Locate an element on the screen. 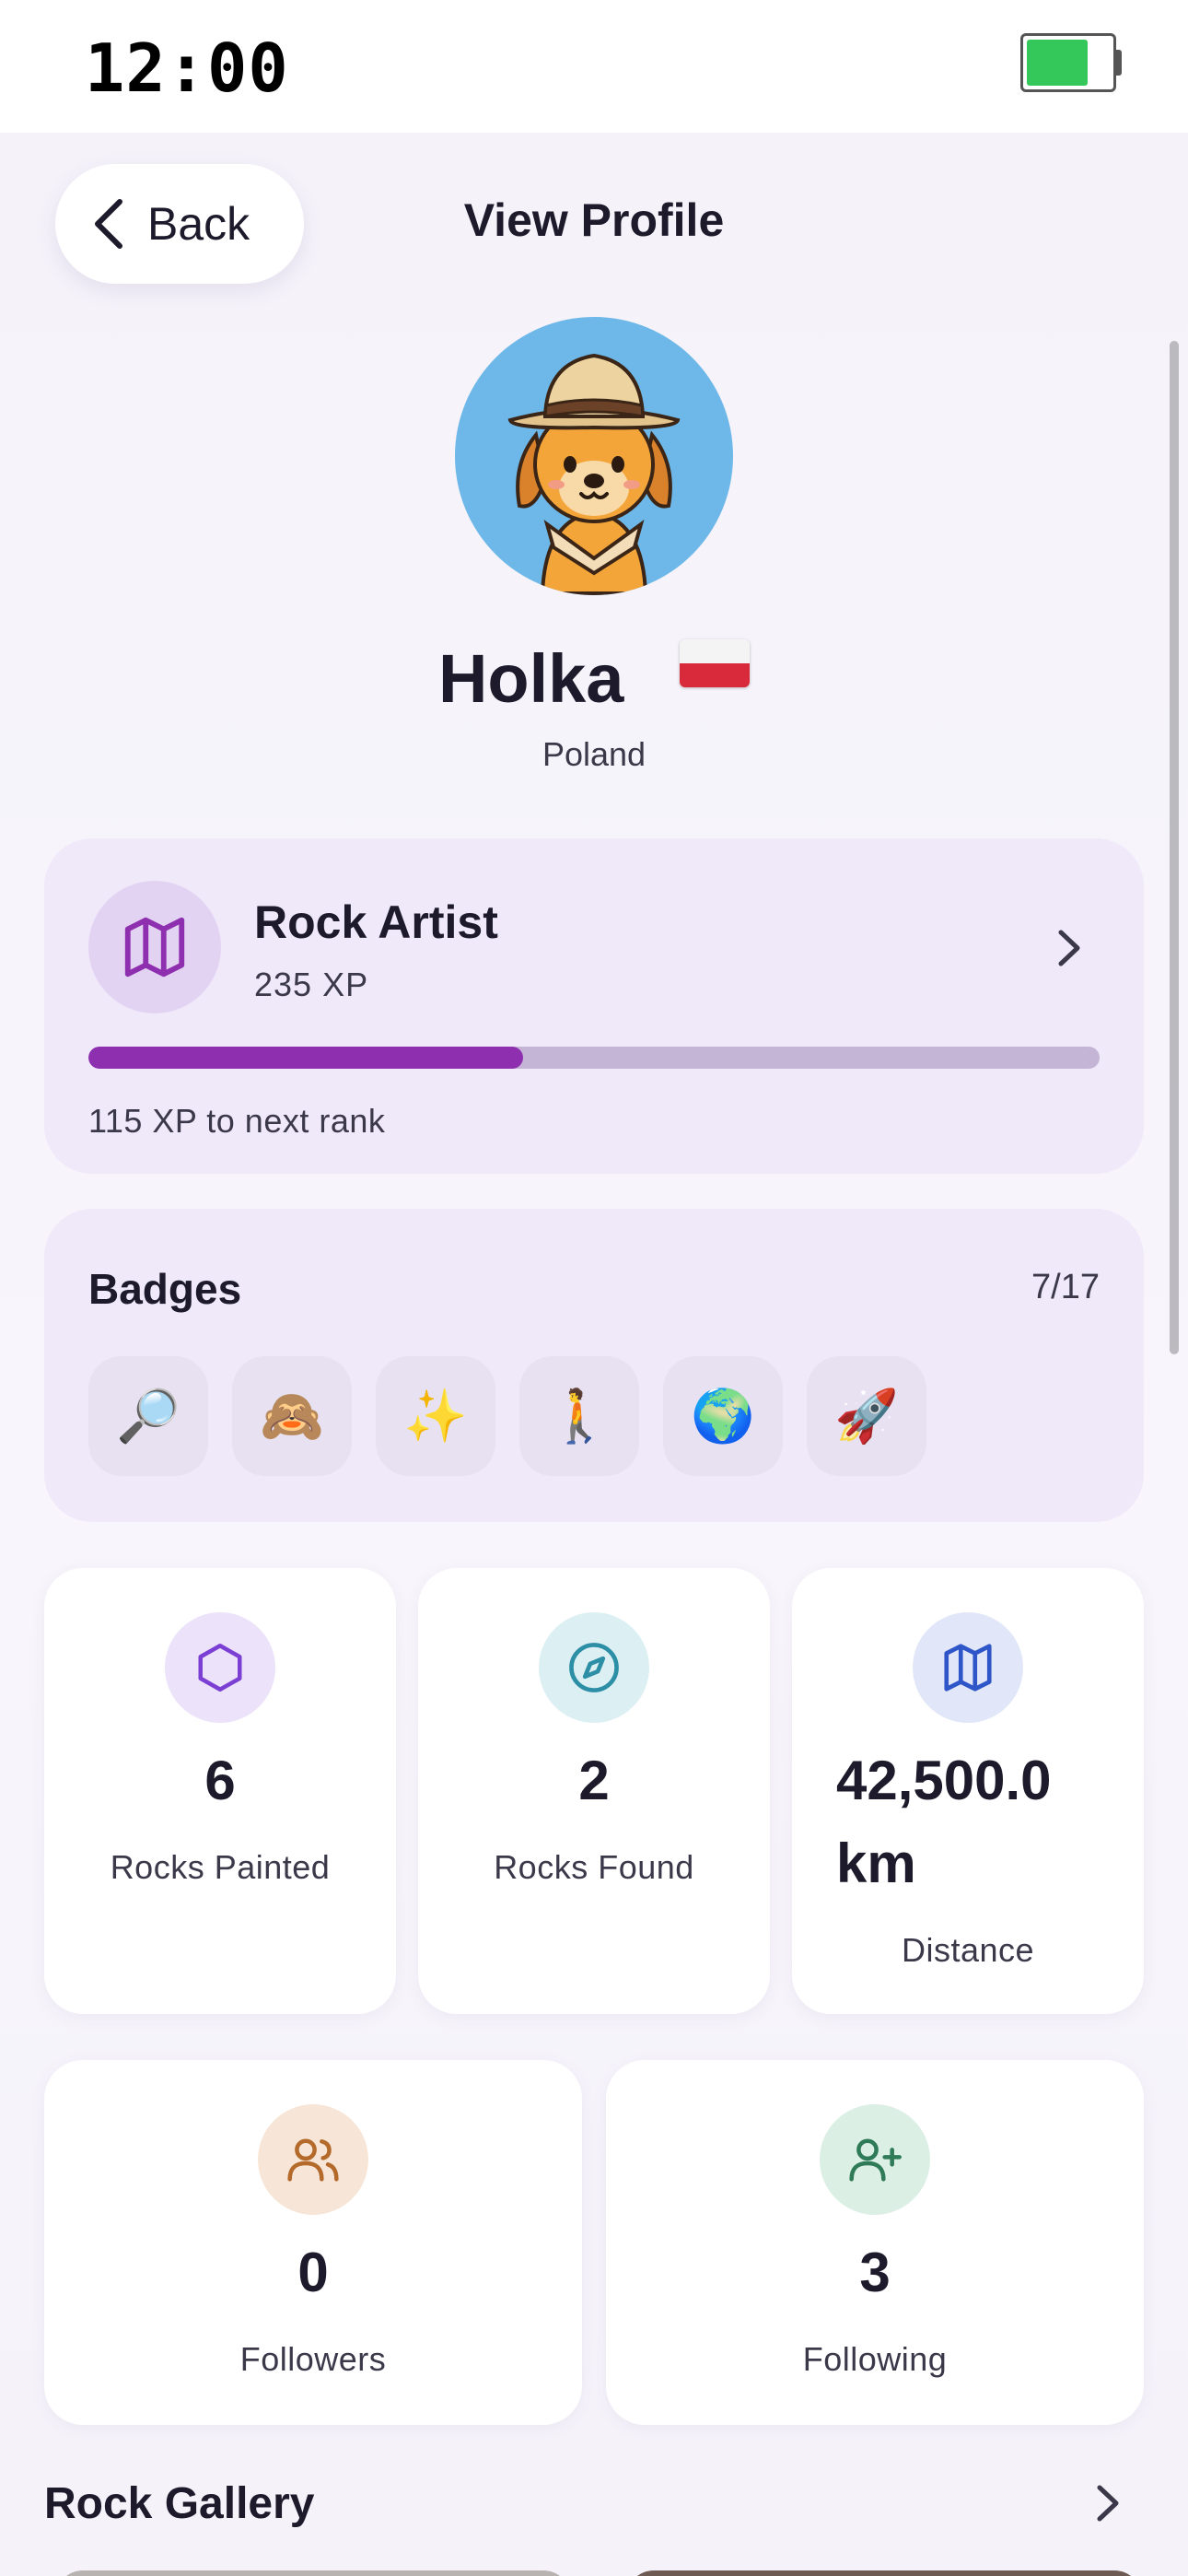 The height and width of the screenshot is (2576, 1188). rank-xp: 235 XP is located at coordinates (311, 984).